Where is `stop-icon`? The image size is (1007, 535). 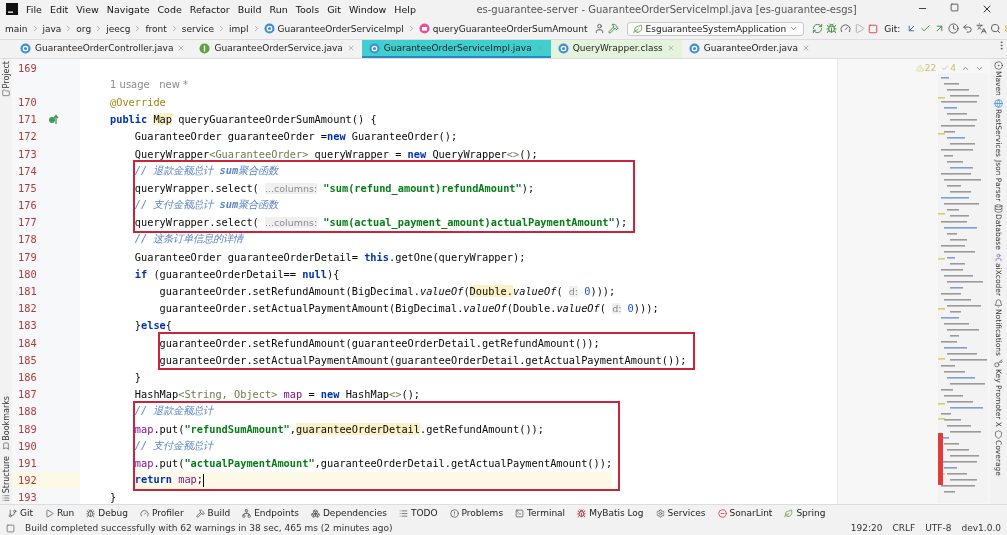
stop-icon is located at coordinates (873, 28).